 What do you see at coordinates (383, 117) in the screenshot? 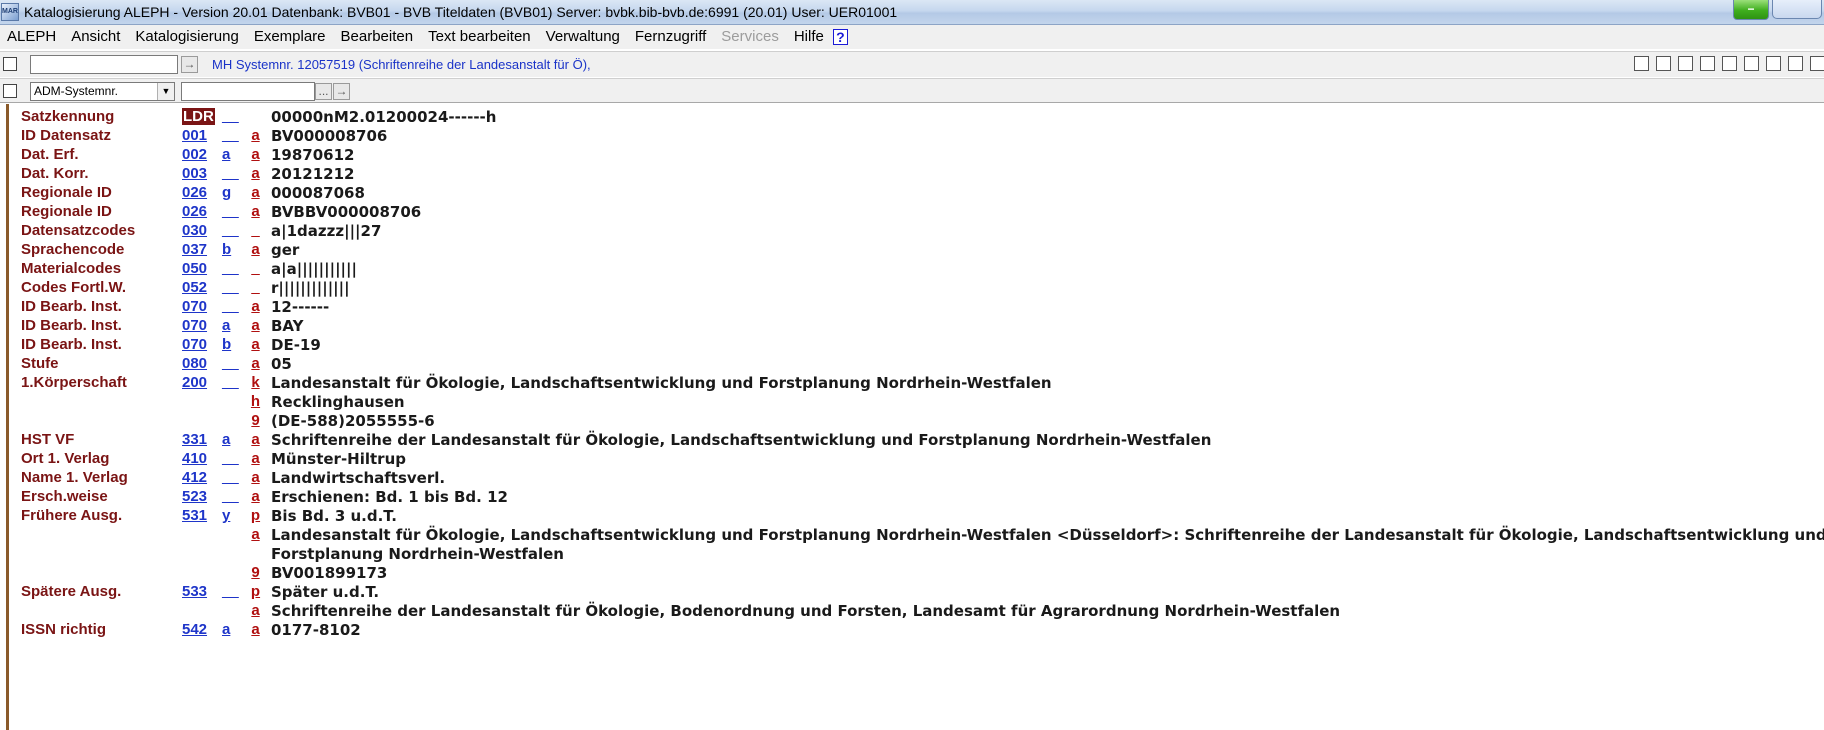
I see `field-value: 00000nM2.01200024------h` at bounding box center [383, 117].